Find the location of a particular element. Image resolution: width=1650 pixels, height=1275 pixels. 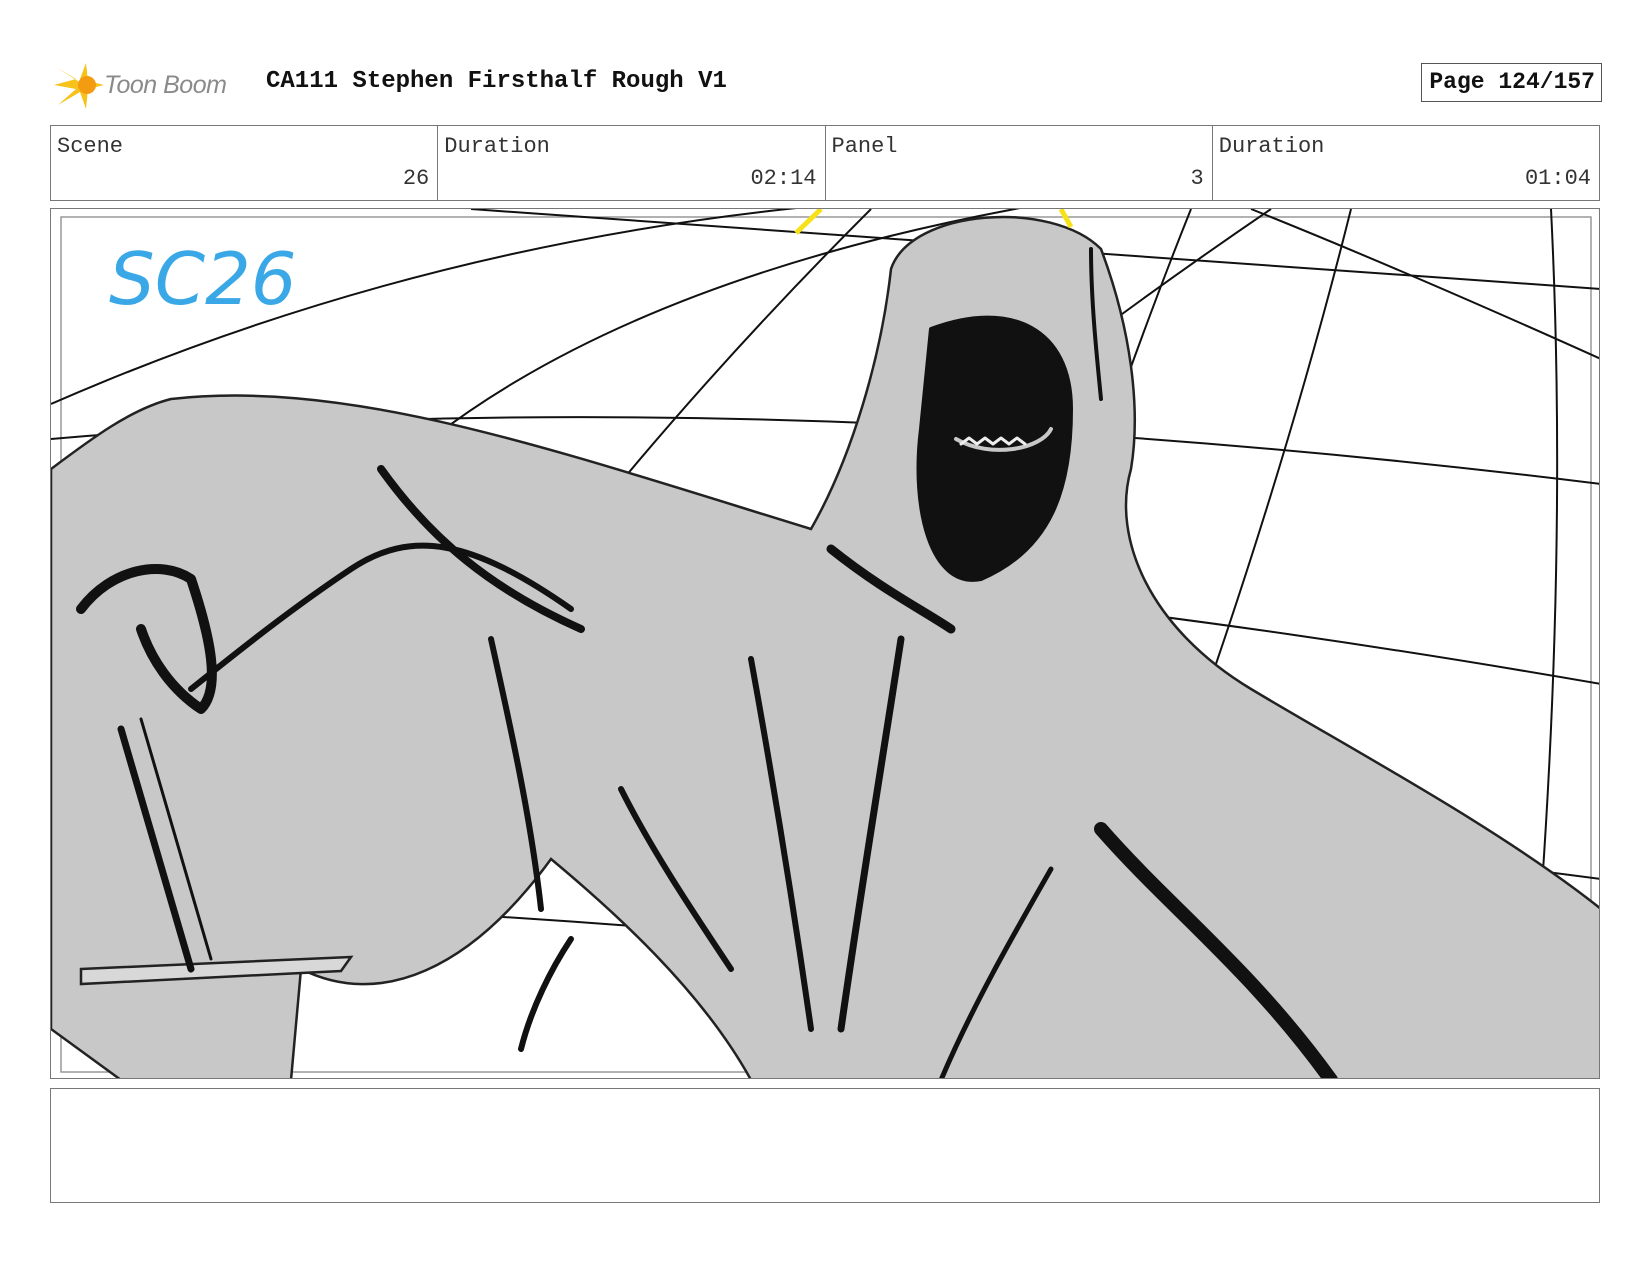

logo-text: Toon Boom is located at coordinates (165, 84).